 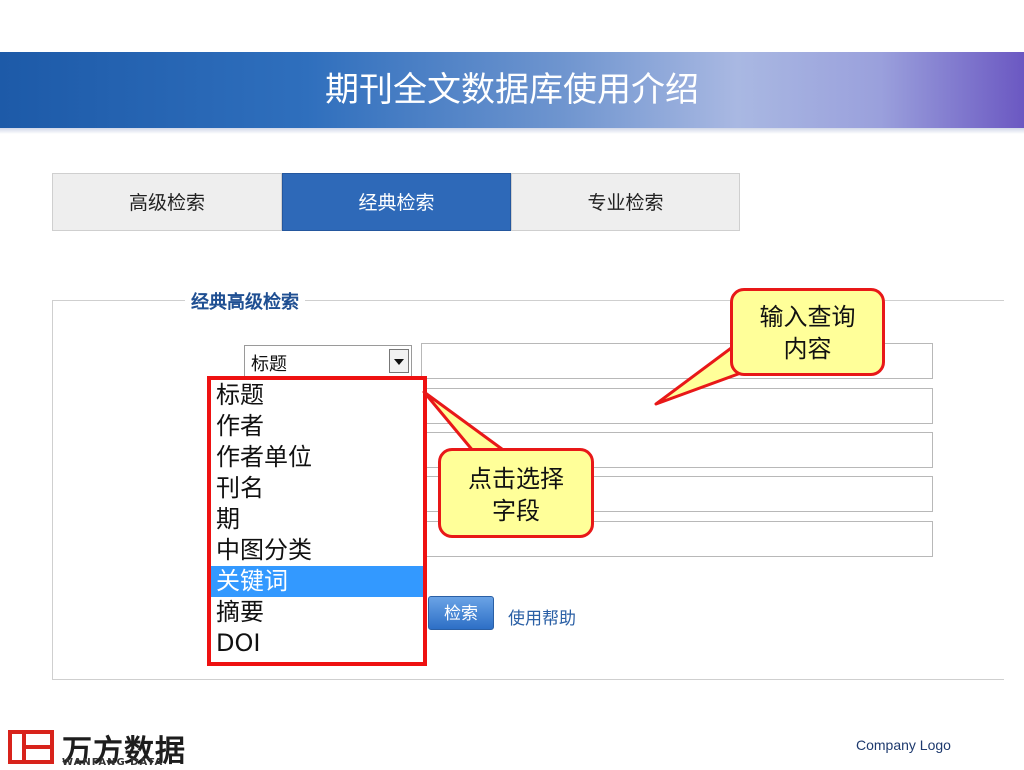 I want to click on callout-line: 字段, so click(x=516, y=511).